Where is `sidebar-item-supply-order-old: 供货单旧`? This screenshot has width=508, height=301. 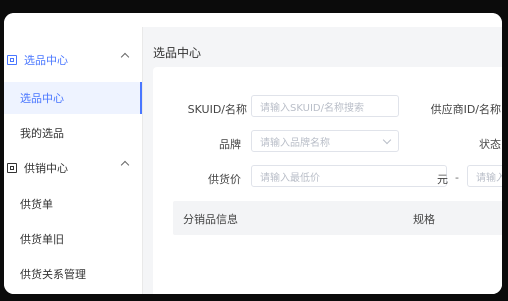
sidebar-item-supply-order-old: 供货单旧 is located at coordinates (73, 239).